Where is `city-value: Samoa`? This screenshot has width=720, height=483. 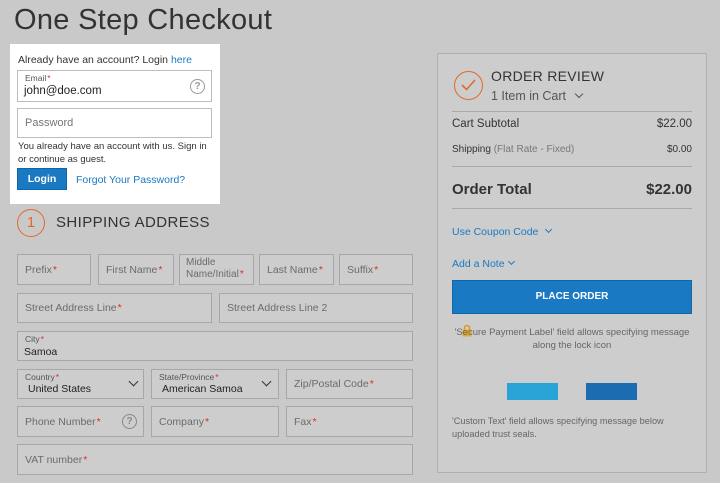 city-value: Samoa is located at coordinates (41, 352).